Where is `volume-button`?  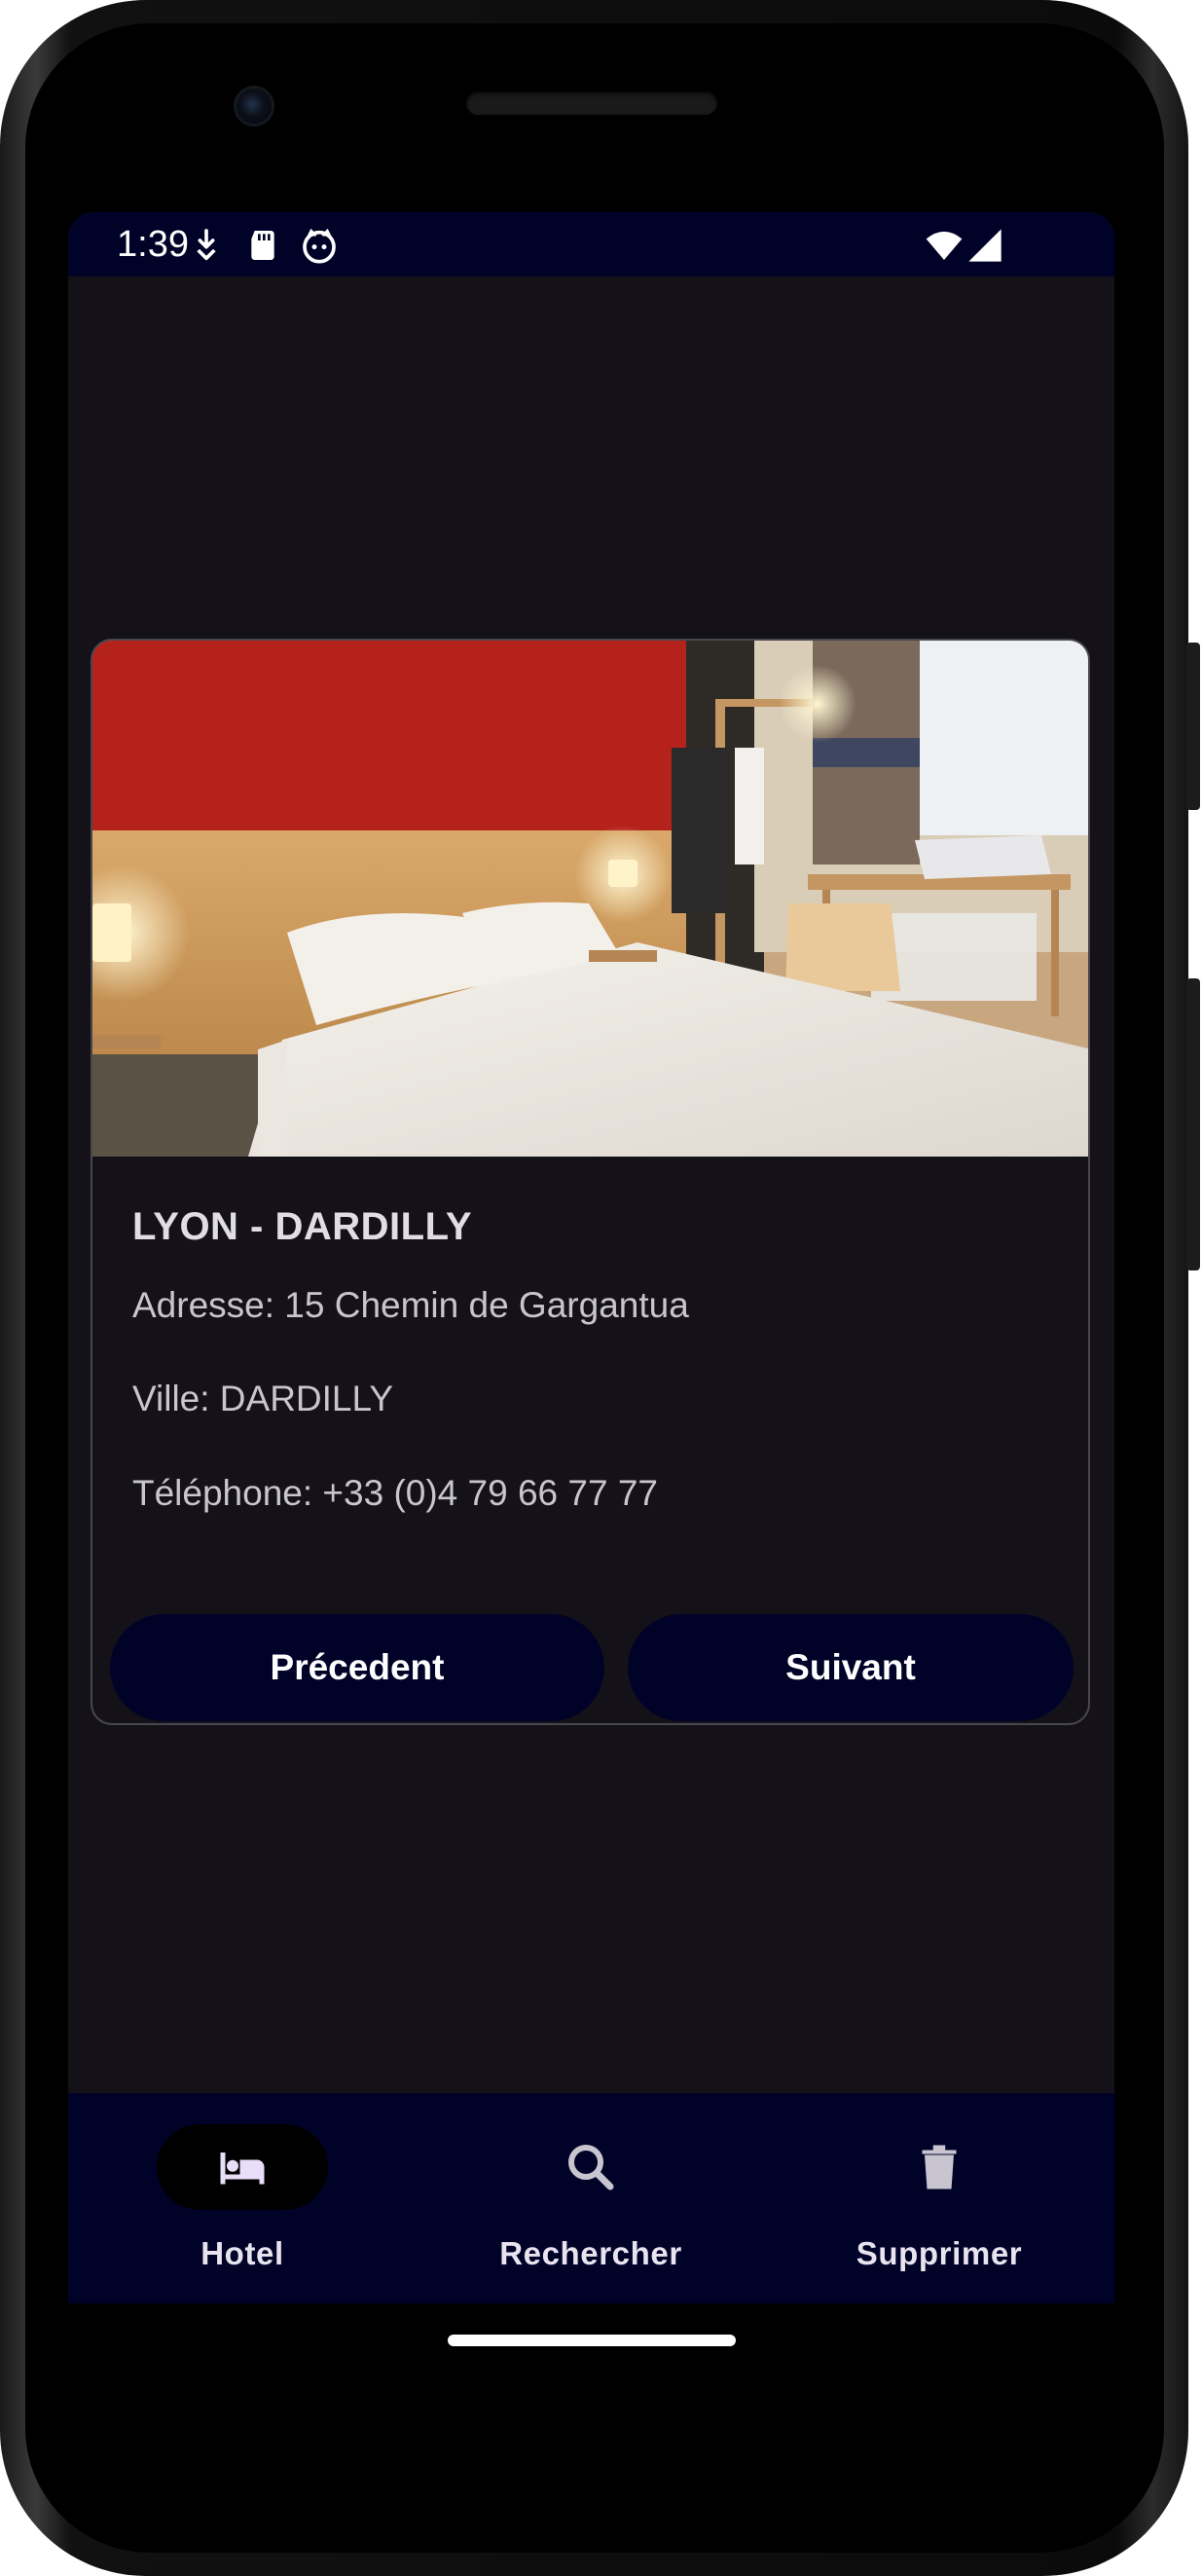 volume-button is located at coordinates (1193, 1124).